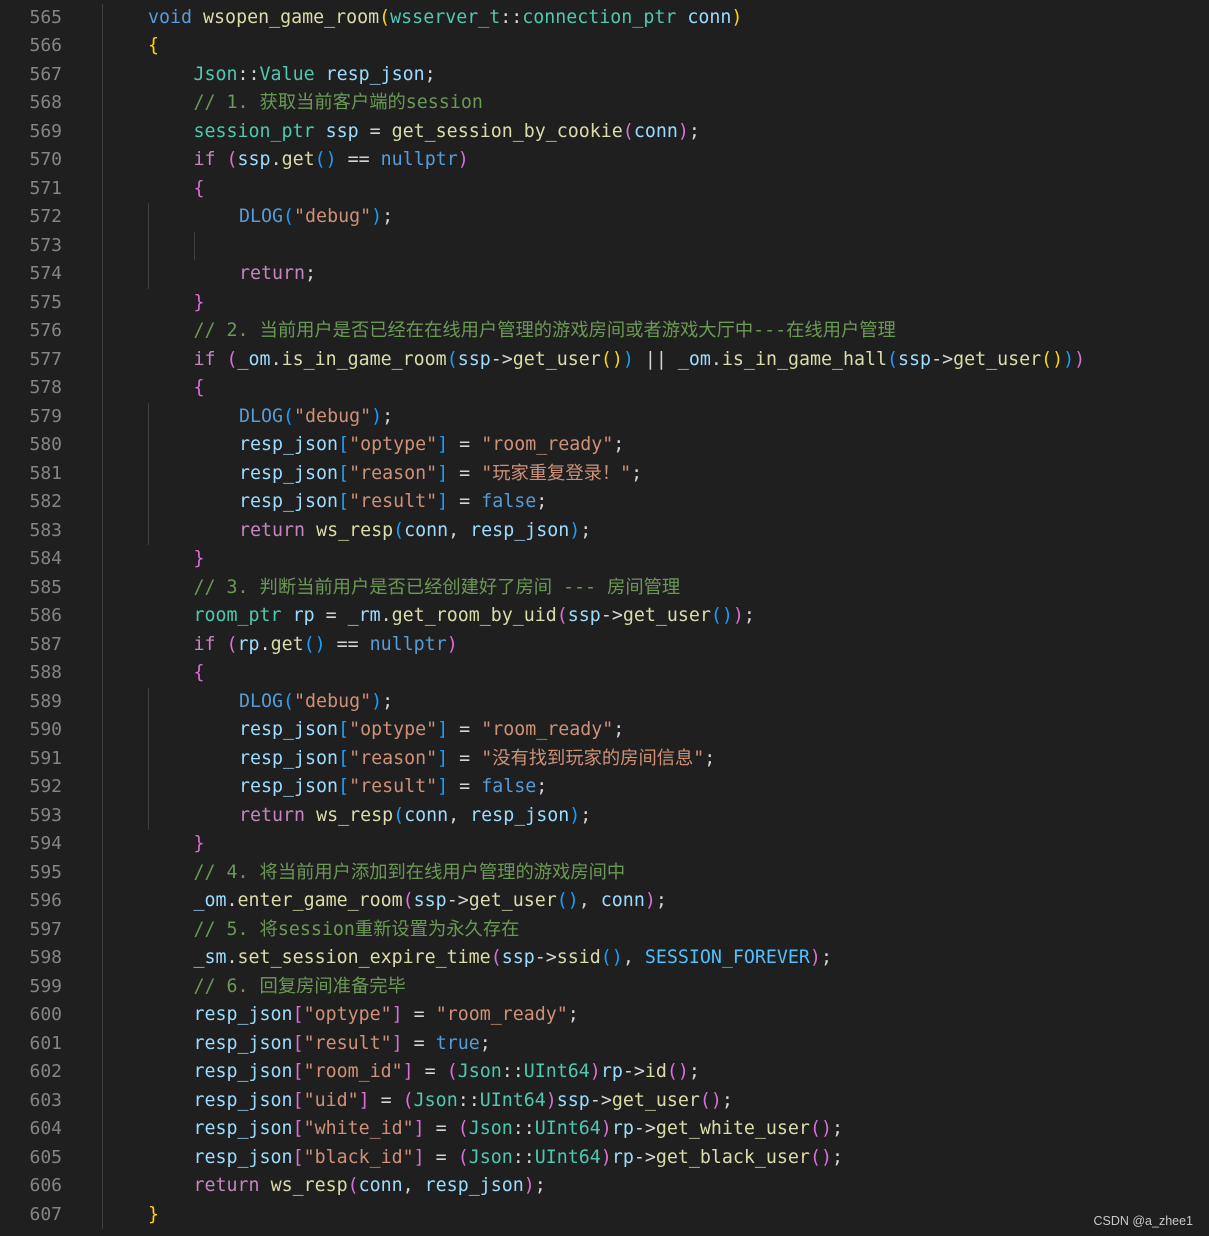 The image size is (1209, 1236). Describe the element at coordinates (431, 445) in the screenshot. I see `code-text: resp_json["optype"] = "room_ready";` at that location.